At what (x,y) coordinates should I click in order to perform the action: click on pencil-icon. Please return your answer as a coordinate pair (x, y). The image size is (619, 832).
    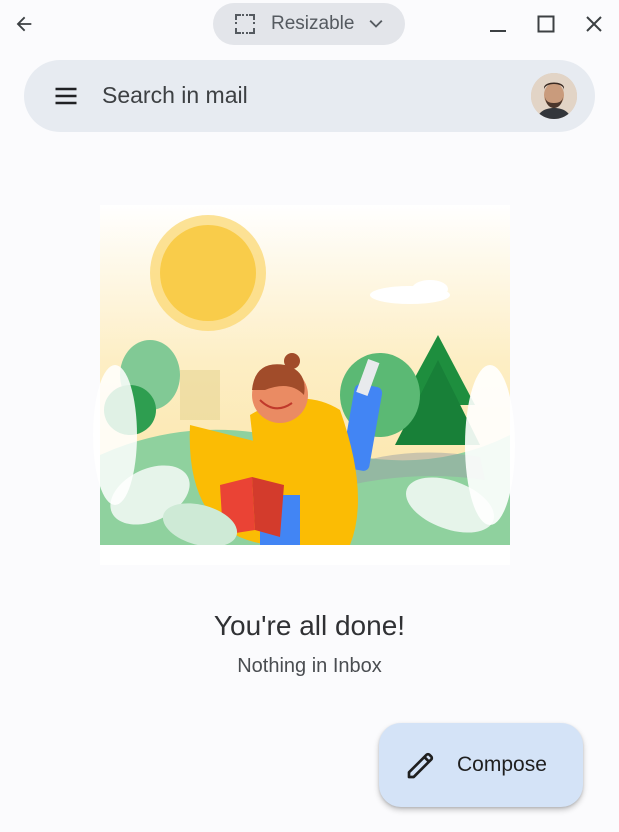
    Looking at the image, I should click on (421, 765).